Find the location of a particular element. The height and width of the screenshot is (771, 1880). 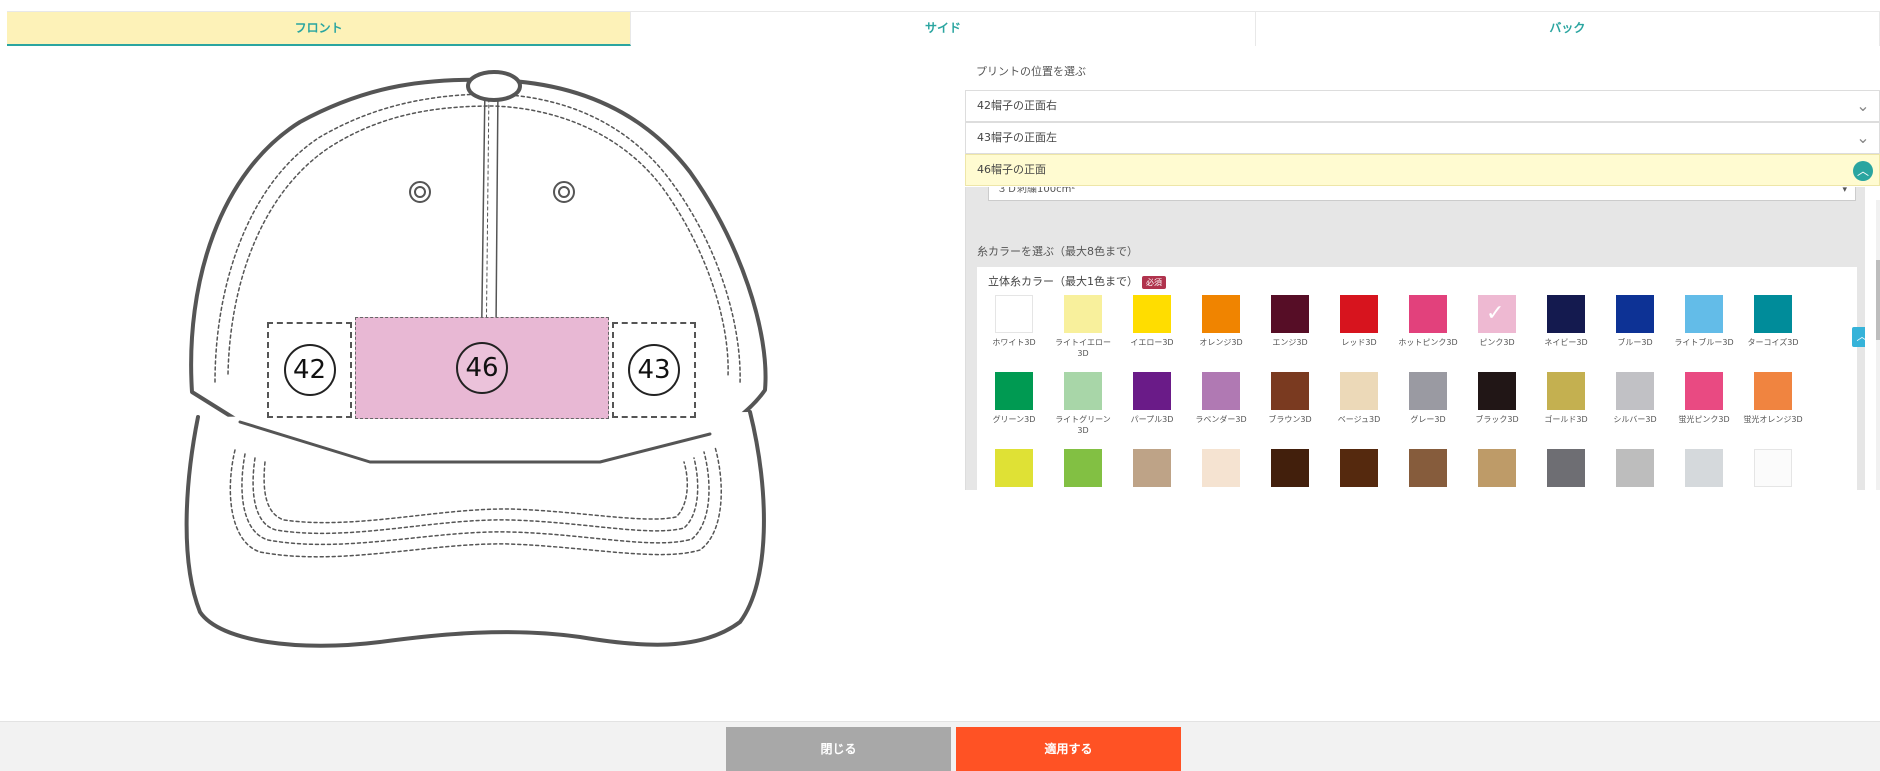

color-swatch-item: 蛍光ピンク3D is located at coordinates (1704, 398).